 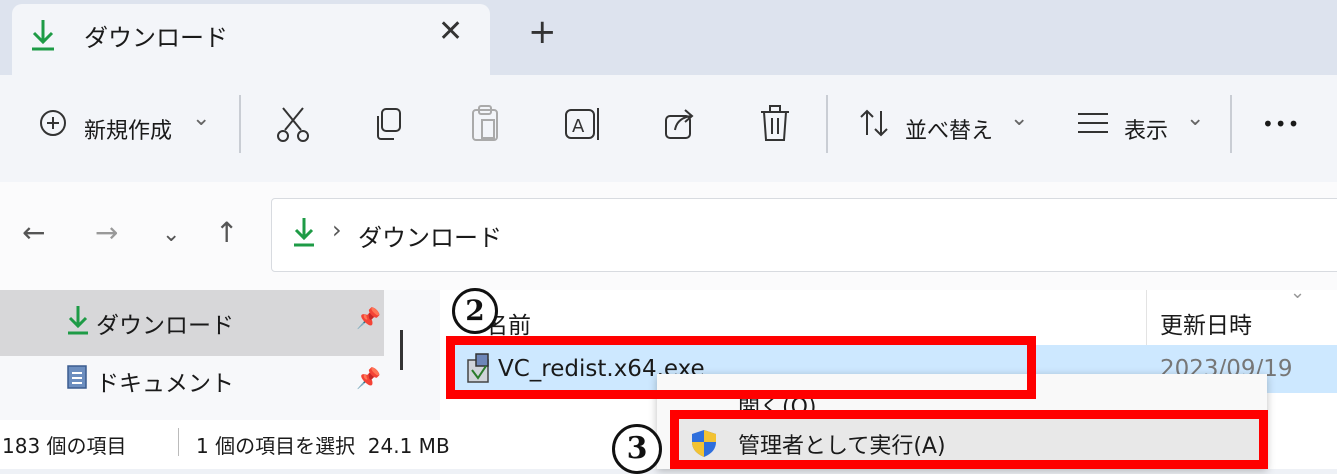 What do you see at coordinates (165, 326) in the screenshot?
I see `sidebar-item-label: ダウンロード` at bounding box center [165, 326].